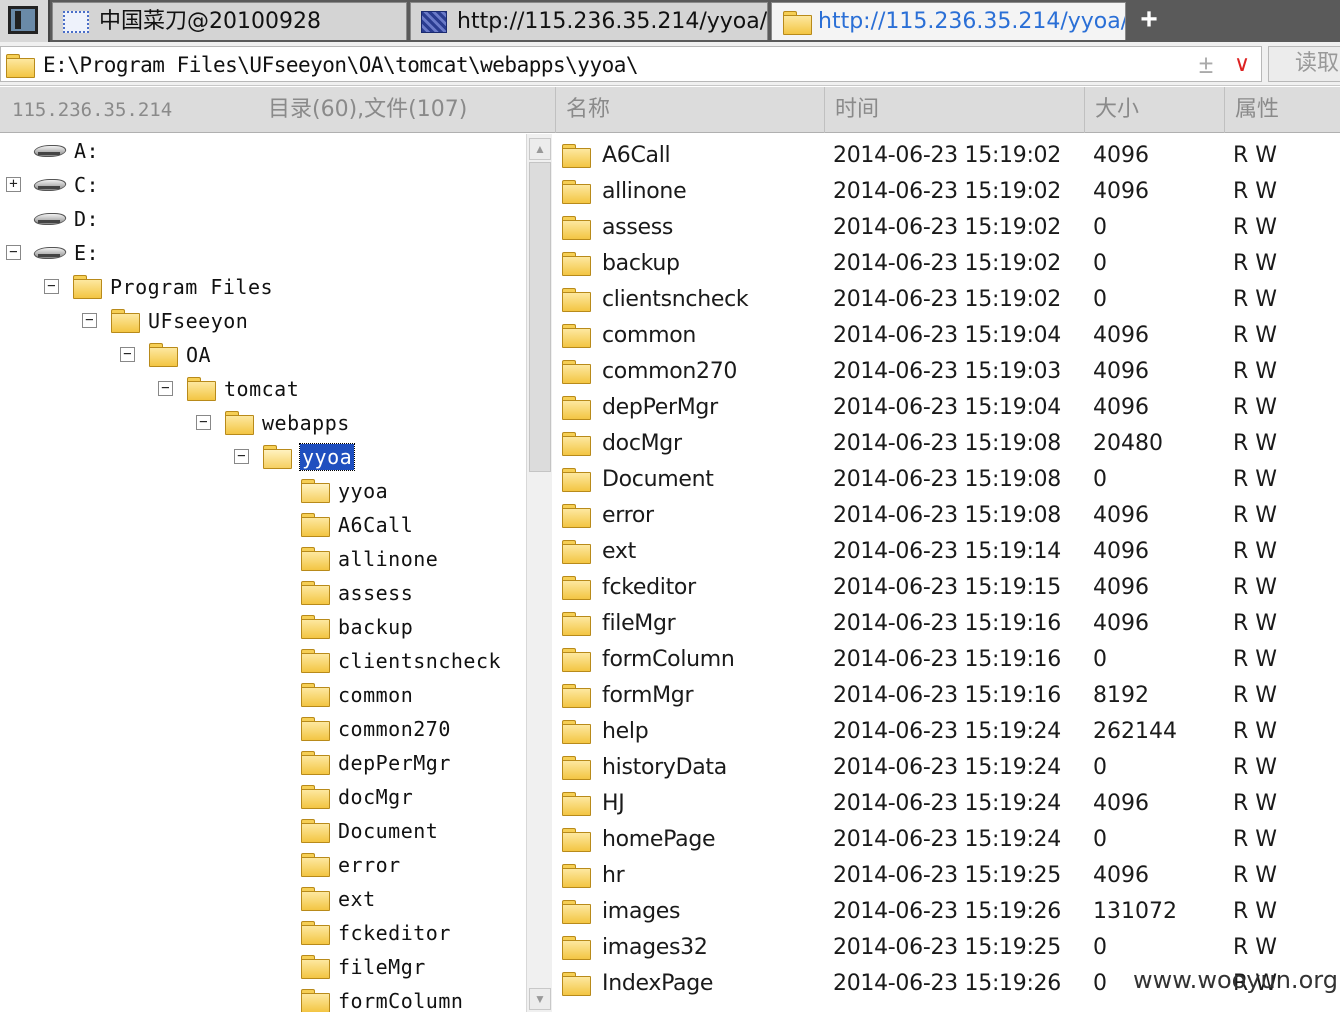  What do you see at coordinates (540, 149) in the screenshot?
I see `scroll-up-arrow-icon: ▲` at bounding box center [540, 149].